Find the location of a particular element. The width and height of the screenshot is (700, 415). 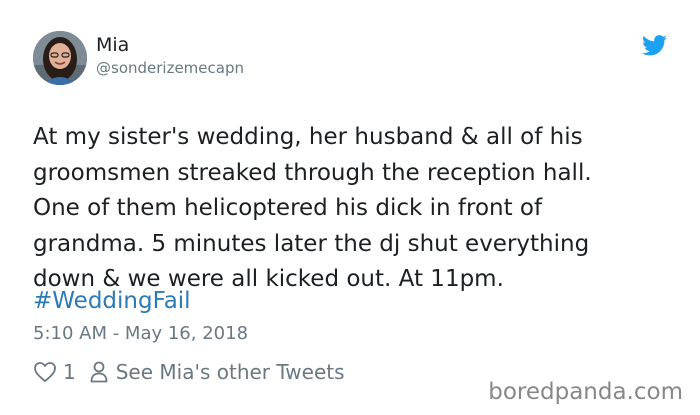

twitter-bird-icon is located at coordinates (654, 45).